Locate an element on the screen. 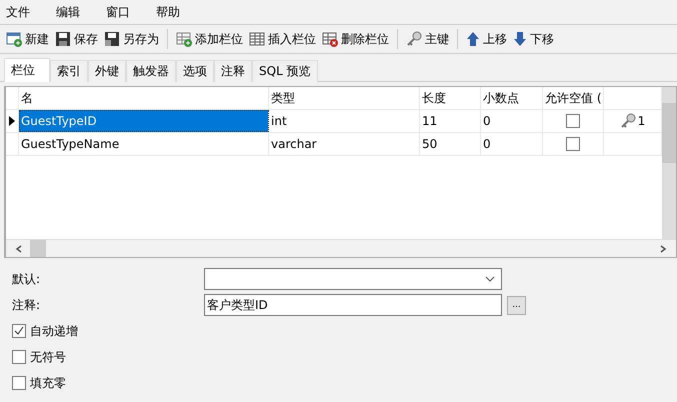 This screenshot has height=402, width=677. tab: 选项 is located at coordinates (195, 71).